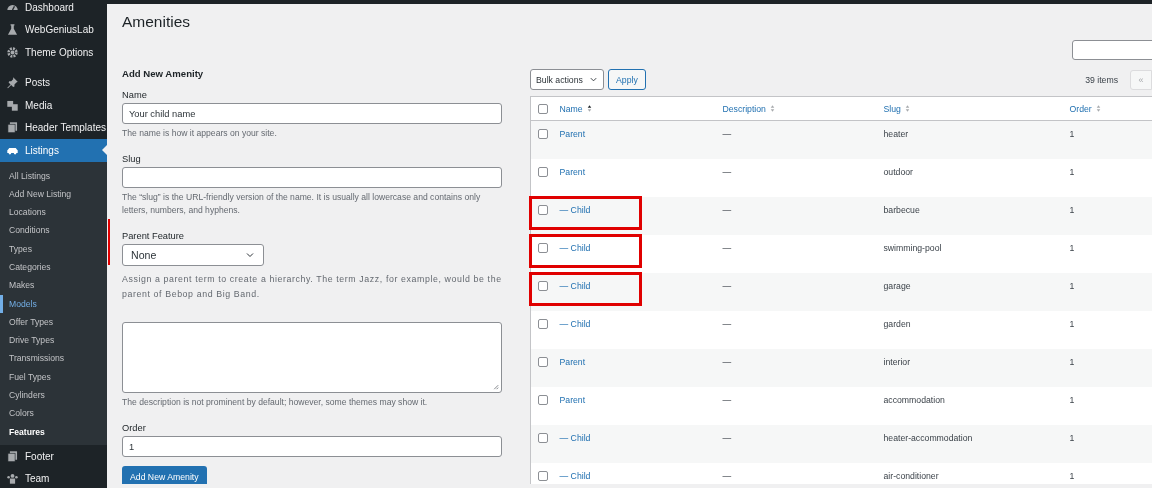  What do you see at coordinates (53, 285) in the screenshot?
I see `submenu-item: Makes` at bounding box center [53, 285].